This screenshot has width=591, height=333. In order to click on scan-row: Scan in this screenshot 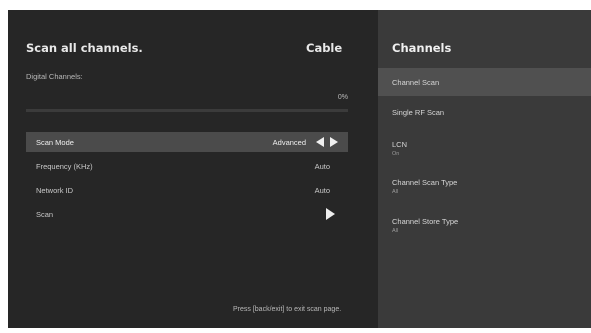, I will do `click(187, 214)`.